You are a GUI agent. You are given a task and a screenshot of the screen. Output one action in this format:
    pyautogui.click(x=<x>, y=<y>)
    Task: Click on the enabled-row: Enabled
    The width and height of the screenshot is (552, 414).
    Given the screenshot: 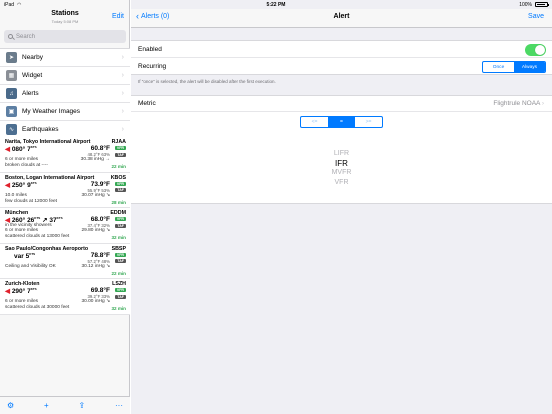 What is the action you would take?
    pyautogui.click(x=341, y=49)
    